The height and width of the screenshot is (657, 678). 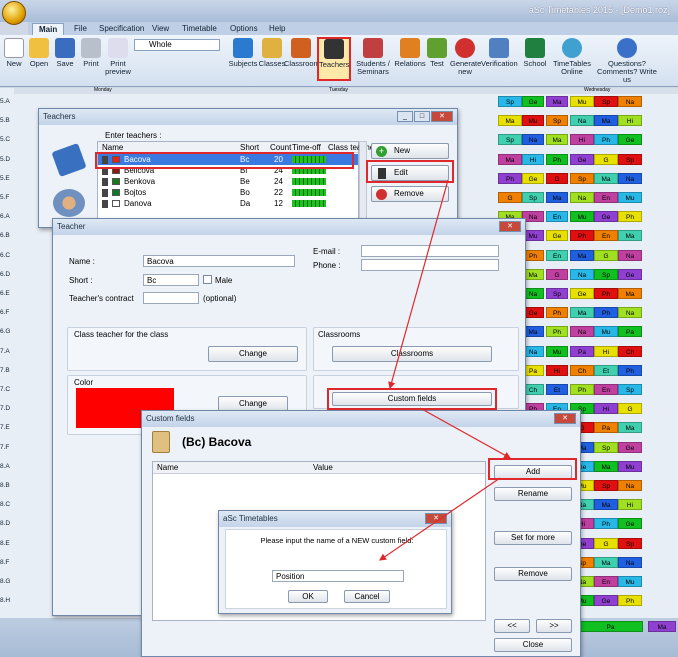 What do you see at coordinates (352, 147) in the screenshot?
I see `column-header: Class teacher` at bounding box center [352, 147].